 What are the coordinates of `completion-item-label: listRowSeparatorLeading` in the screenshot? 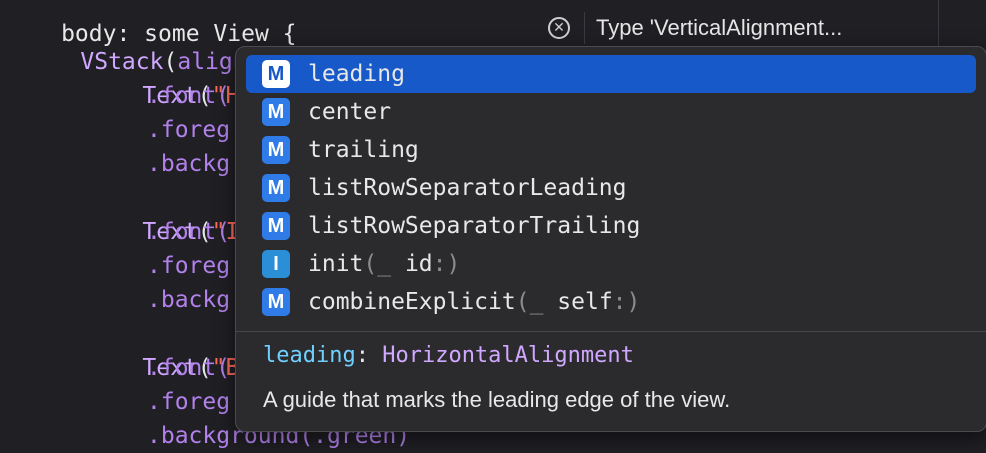 It's located at (467, 188).